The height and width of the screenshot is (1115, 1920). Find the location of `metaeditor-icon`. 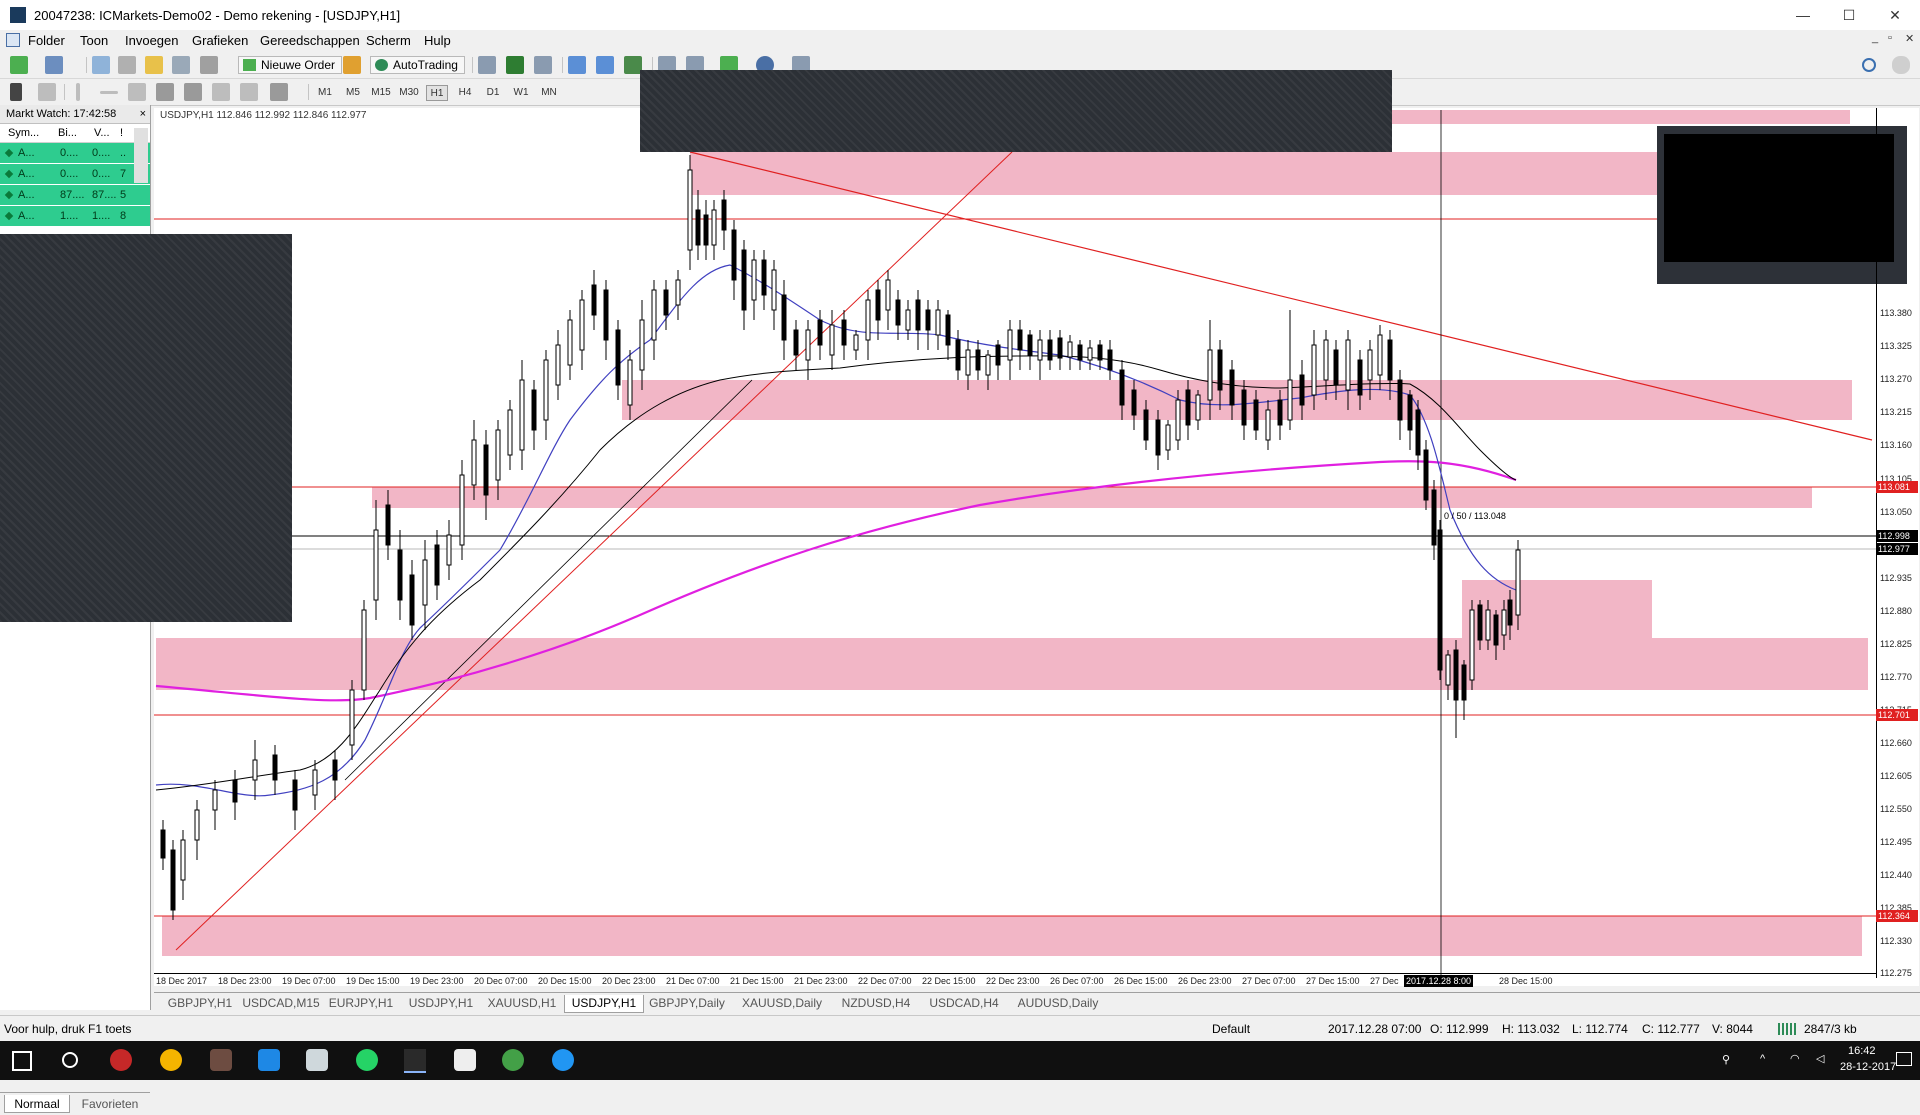

metaeditor-icon is located at coordinates (352, 65).